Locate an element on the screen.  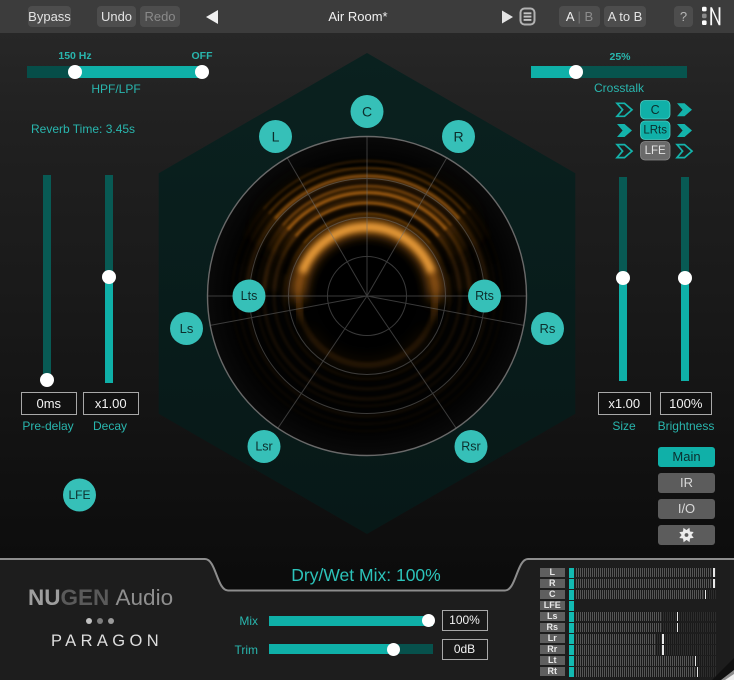
svg-text: L is located at coordinates (276, 137).